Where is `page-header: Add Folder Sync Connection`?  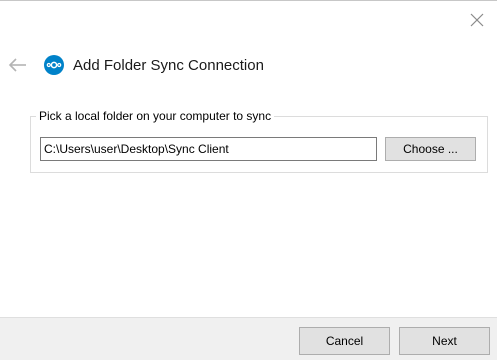 page-header: Add Folder Sync Connection is located at coordinates (154, 65).